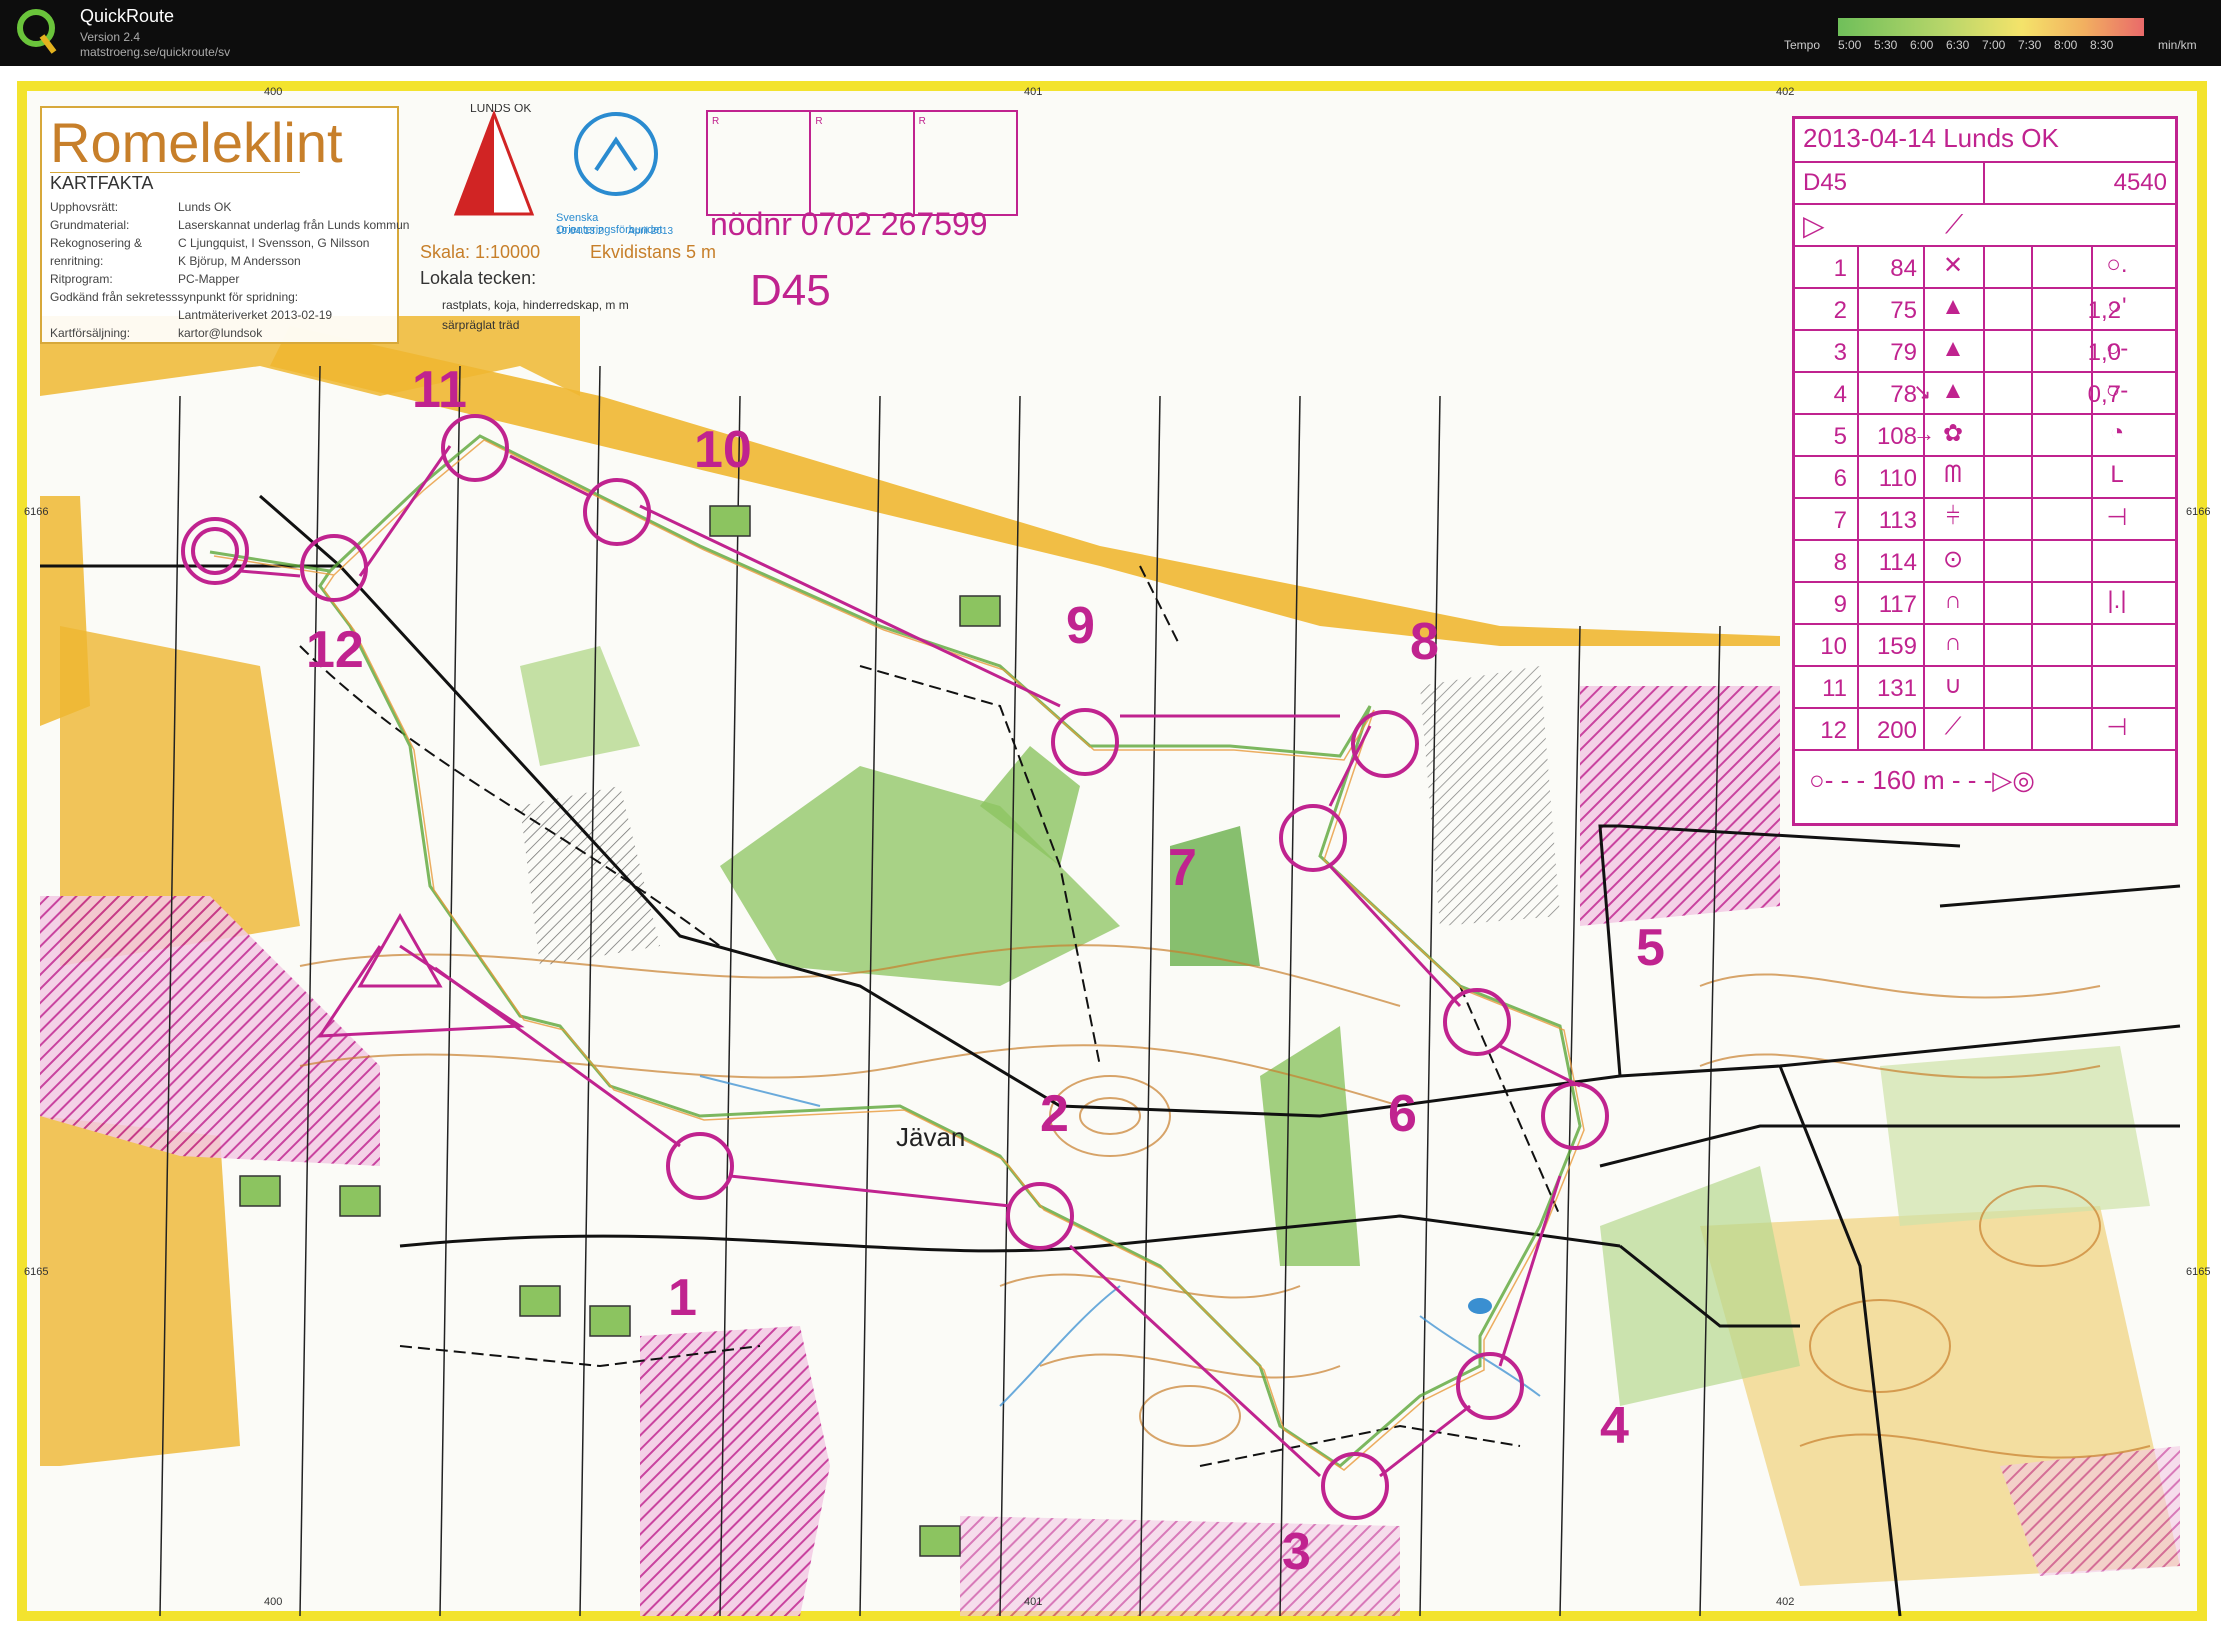 This screenshot has width=2221, height=1641. What do you see at coordinates (1954, 224) in the screenshot?
I see `crossing-icon: ⟋` at bounding box center [1954, 224].